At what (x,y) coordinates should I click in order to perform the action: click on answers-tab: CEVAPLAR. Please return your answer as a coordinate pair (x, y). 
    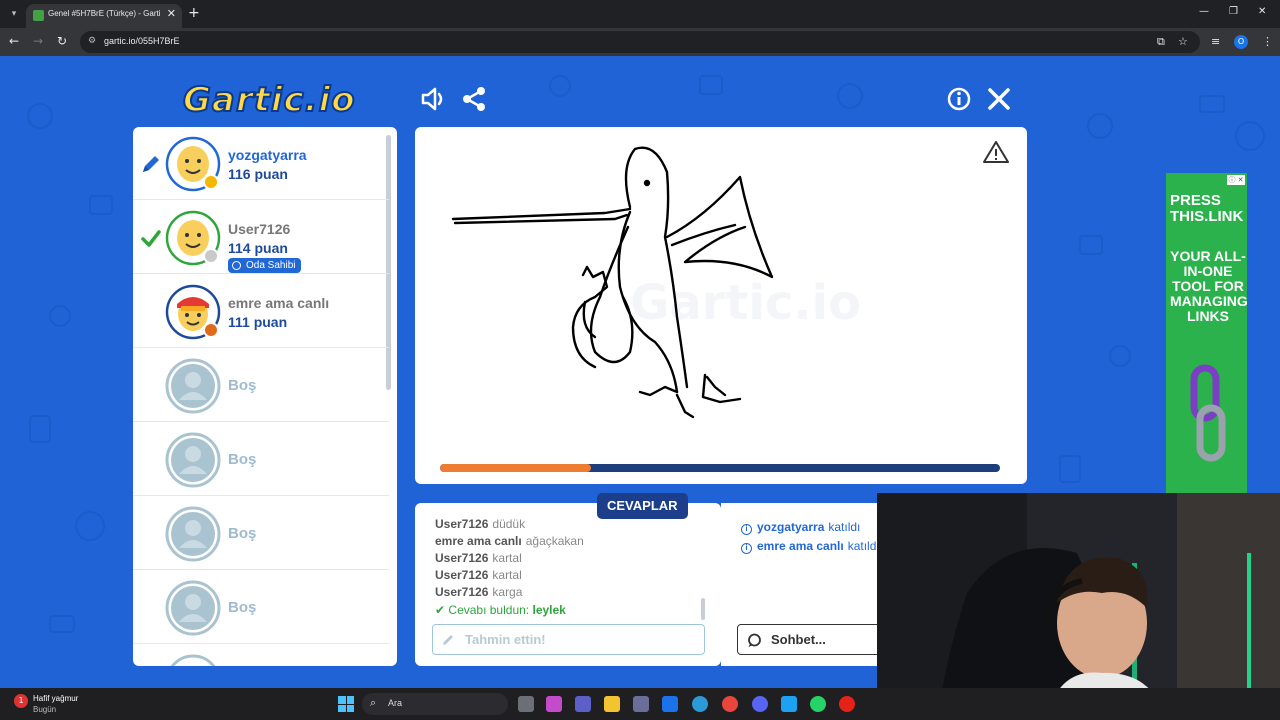
    Looking at the image, I should click on (642, 506).